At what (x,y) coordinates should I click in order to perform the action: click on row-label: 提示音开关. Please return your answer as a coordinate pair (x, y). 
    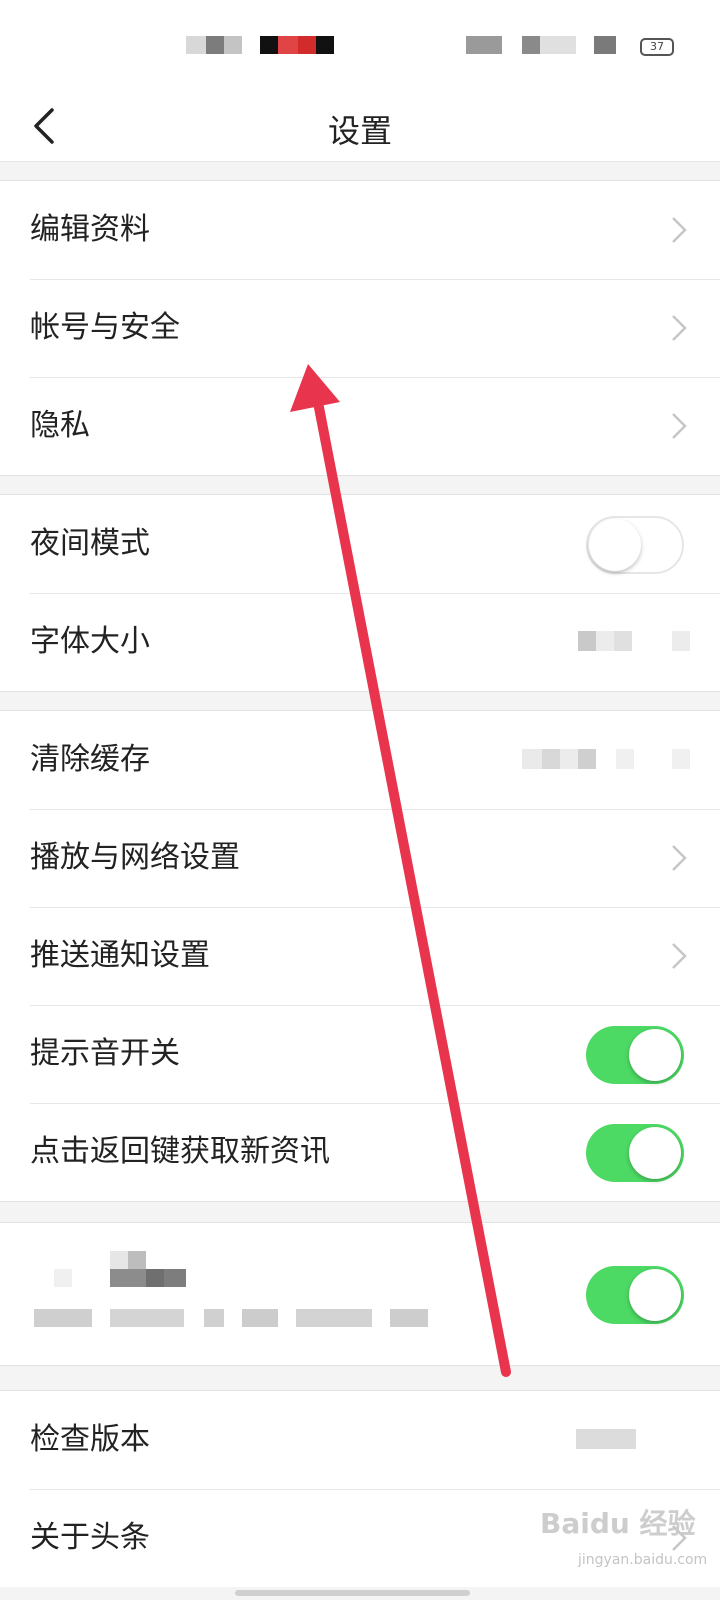
    Looking at the image, I should click on (105, 1053).